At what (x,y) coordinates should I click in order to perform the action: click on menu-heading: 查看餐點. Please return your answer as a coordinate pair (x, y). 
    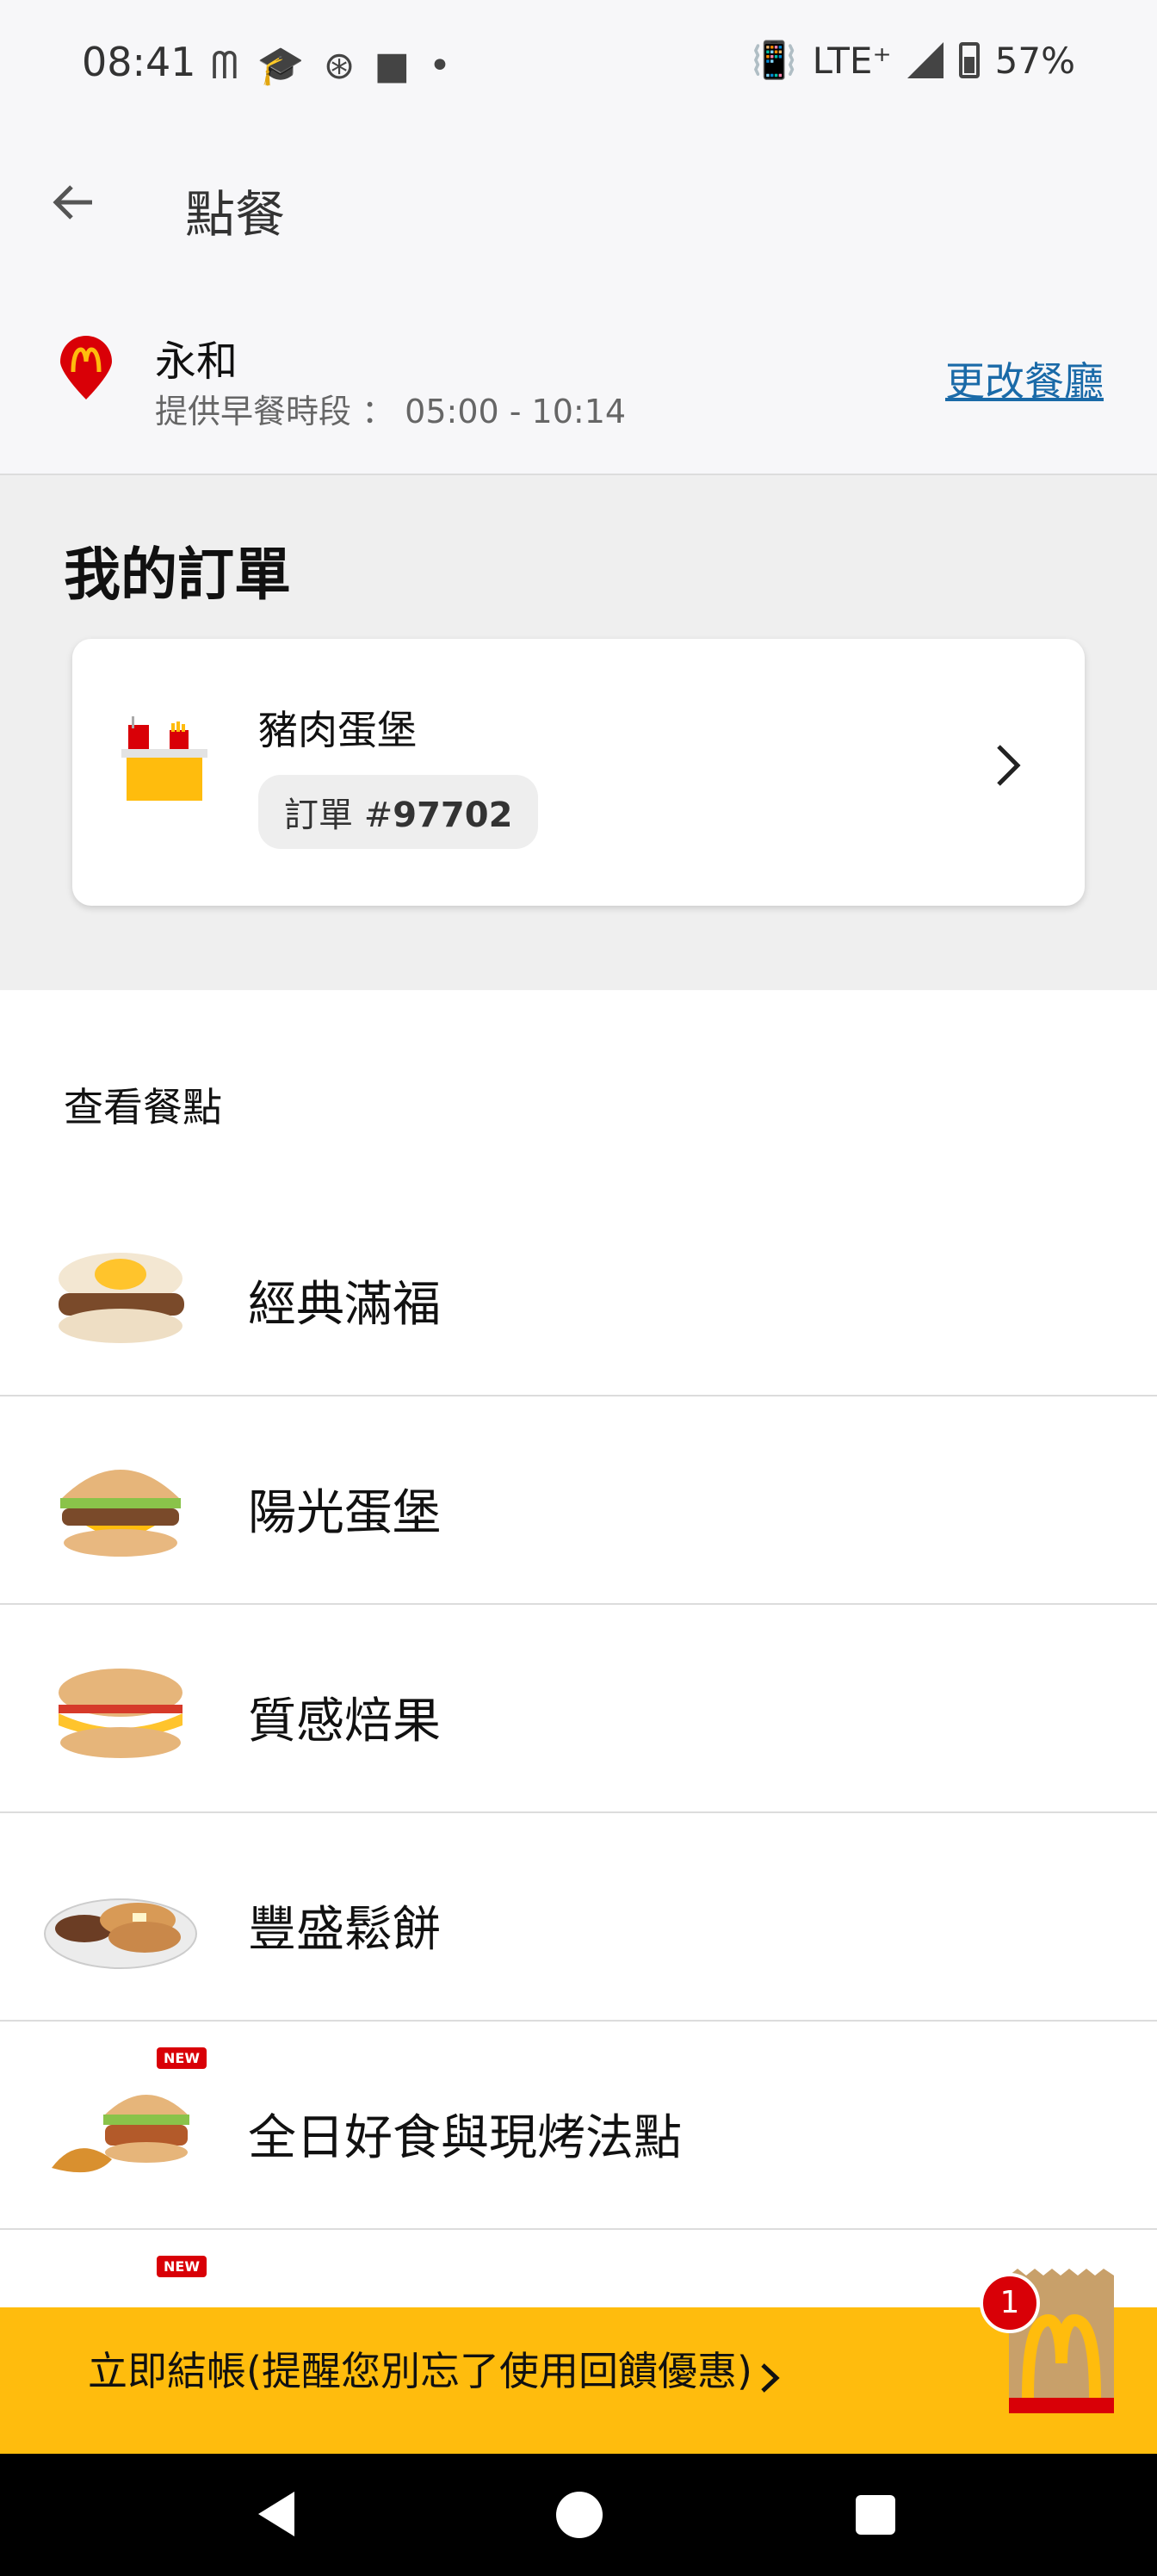
    Looking at the image, I should click on (143, 1107).